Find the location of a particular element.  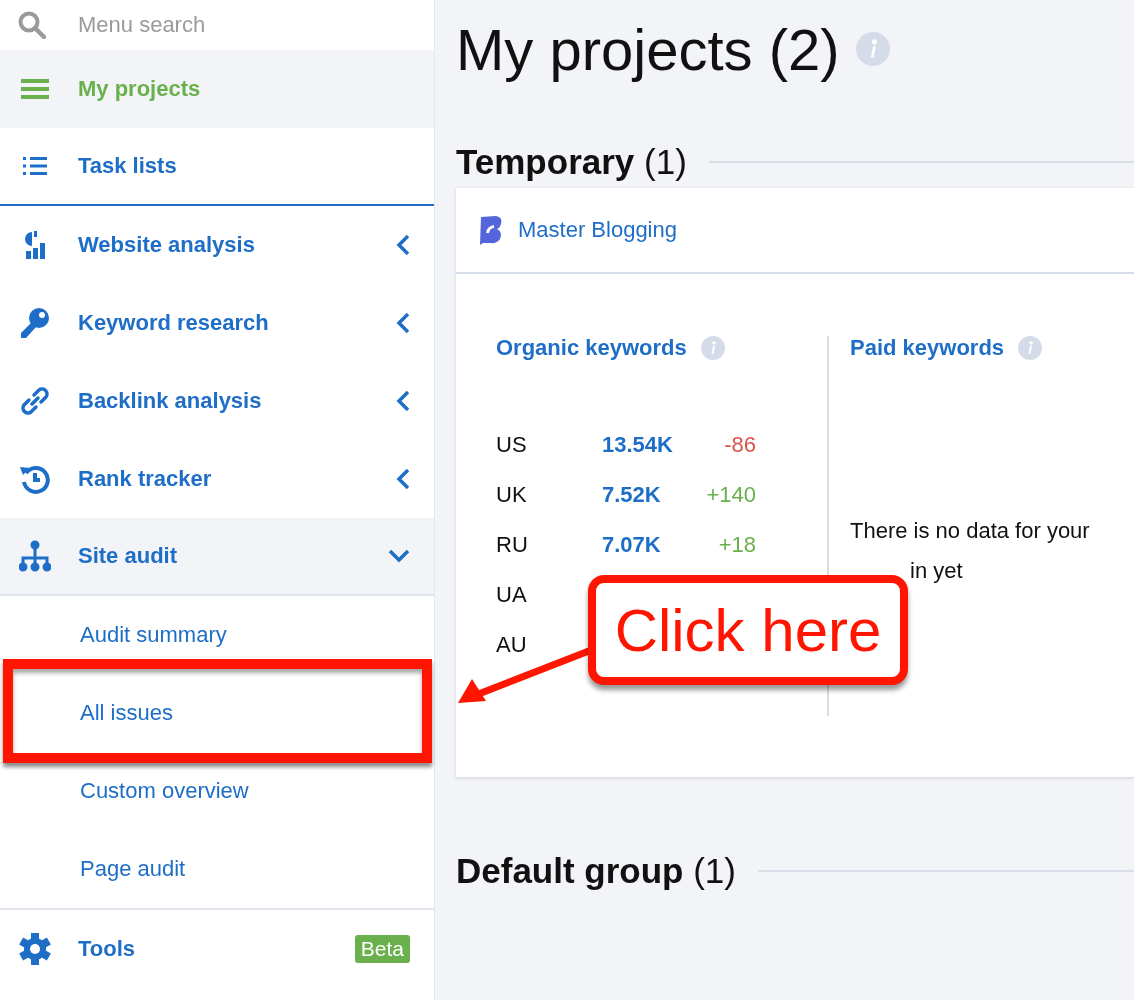

change-value: +18 is located at coordinates (736, 545).